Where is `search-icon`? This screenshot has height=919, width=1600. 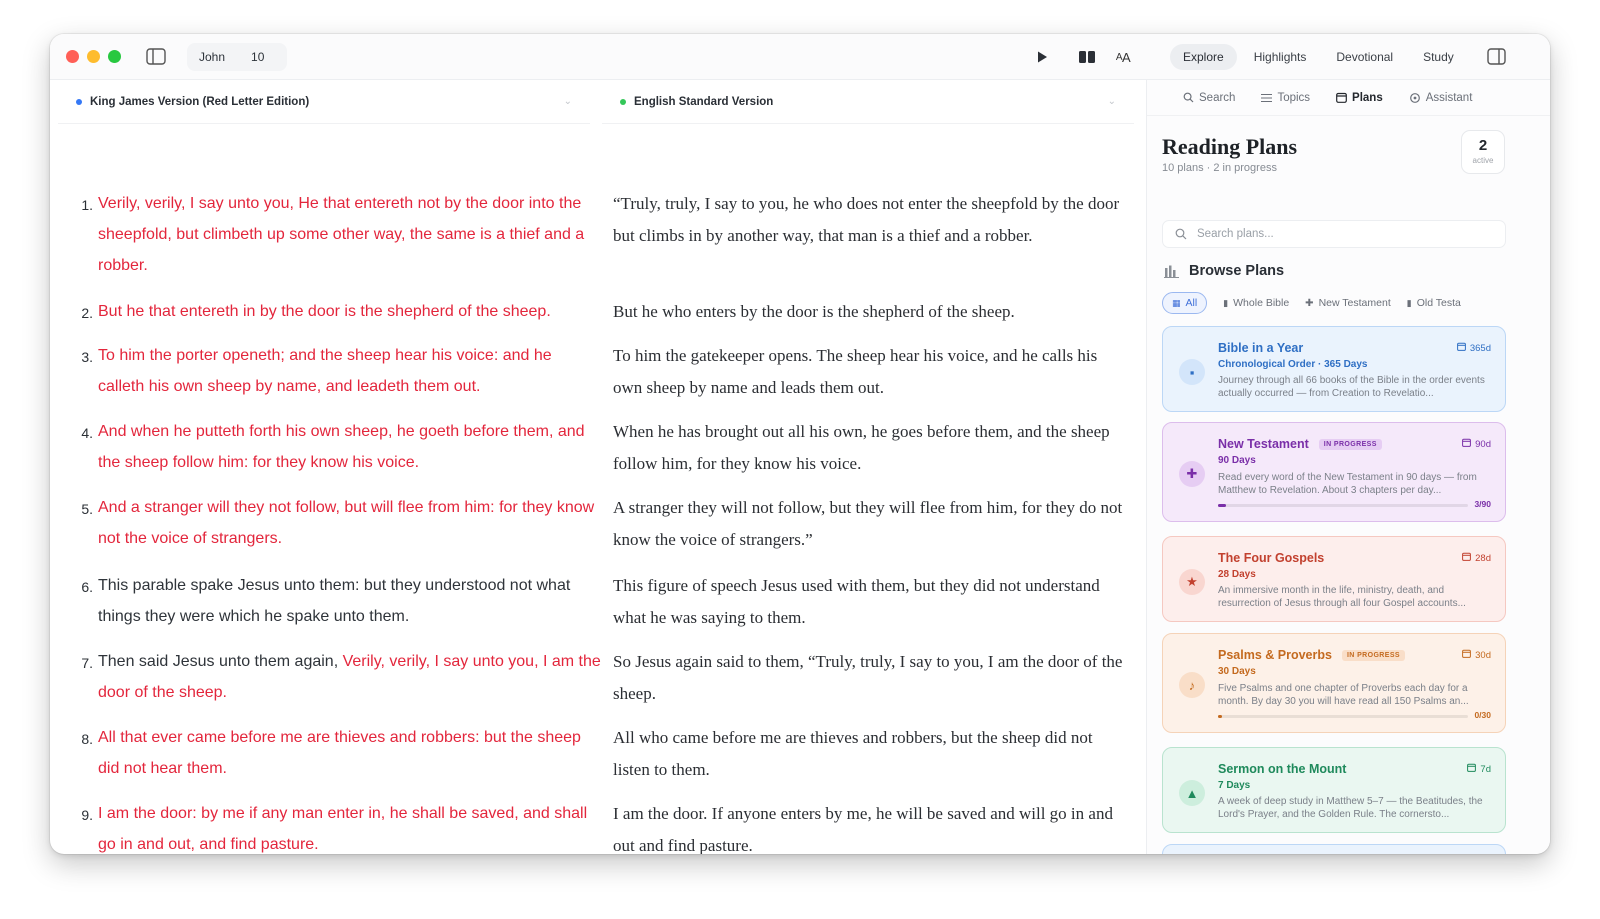 search-icon is located at coordinates (1188, 97).